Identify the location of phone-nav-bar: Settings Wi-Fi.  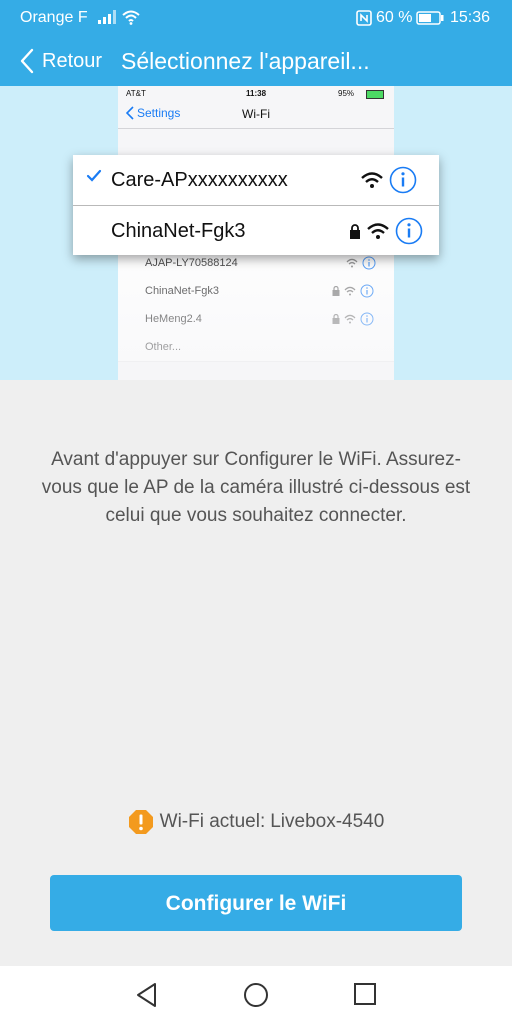
(256, 115).